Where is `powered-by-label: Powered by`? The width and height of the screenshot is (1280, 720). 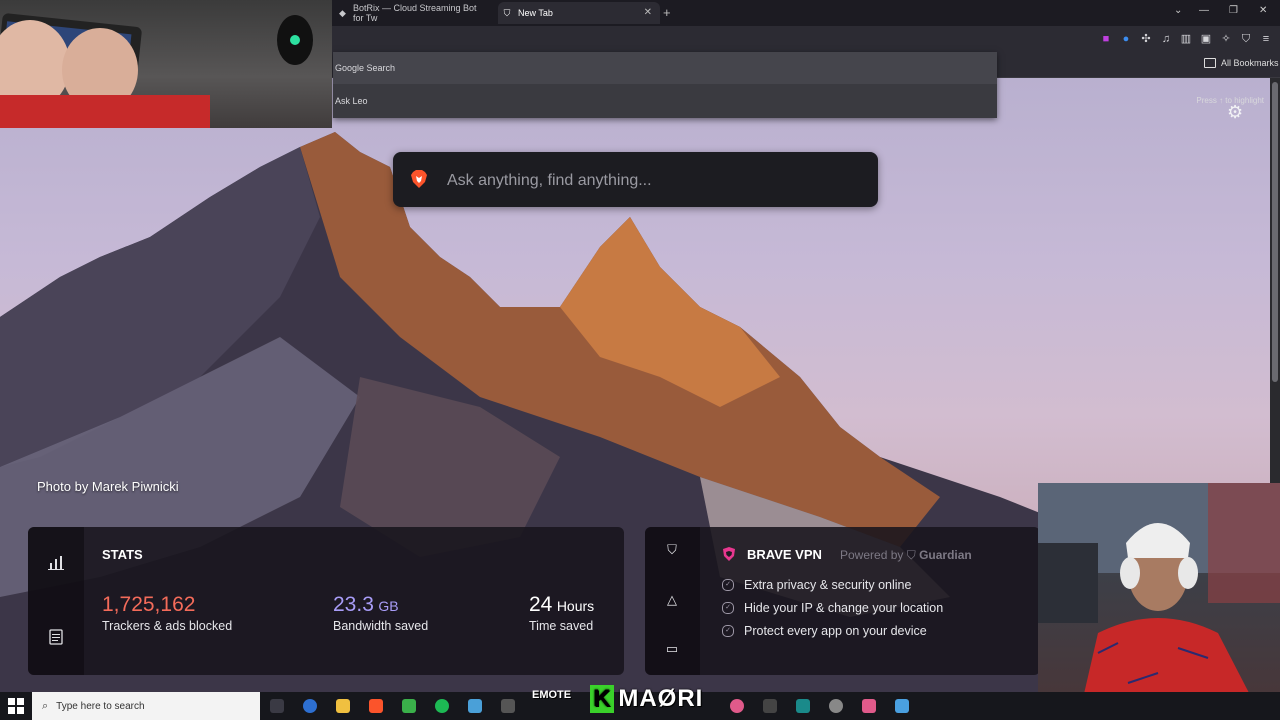 powered-by-label: Powered by is located at coordinates (872, 555).